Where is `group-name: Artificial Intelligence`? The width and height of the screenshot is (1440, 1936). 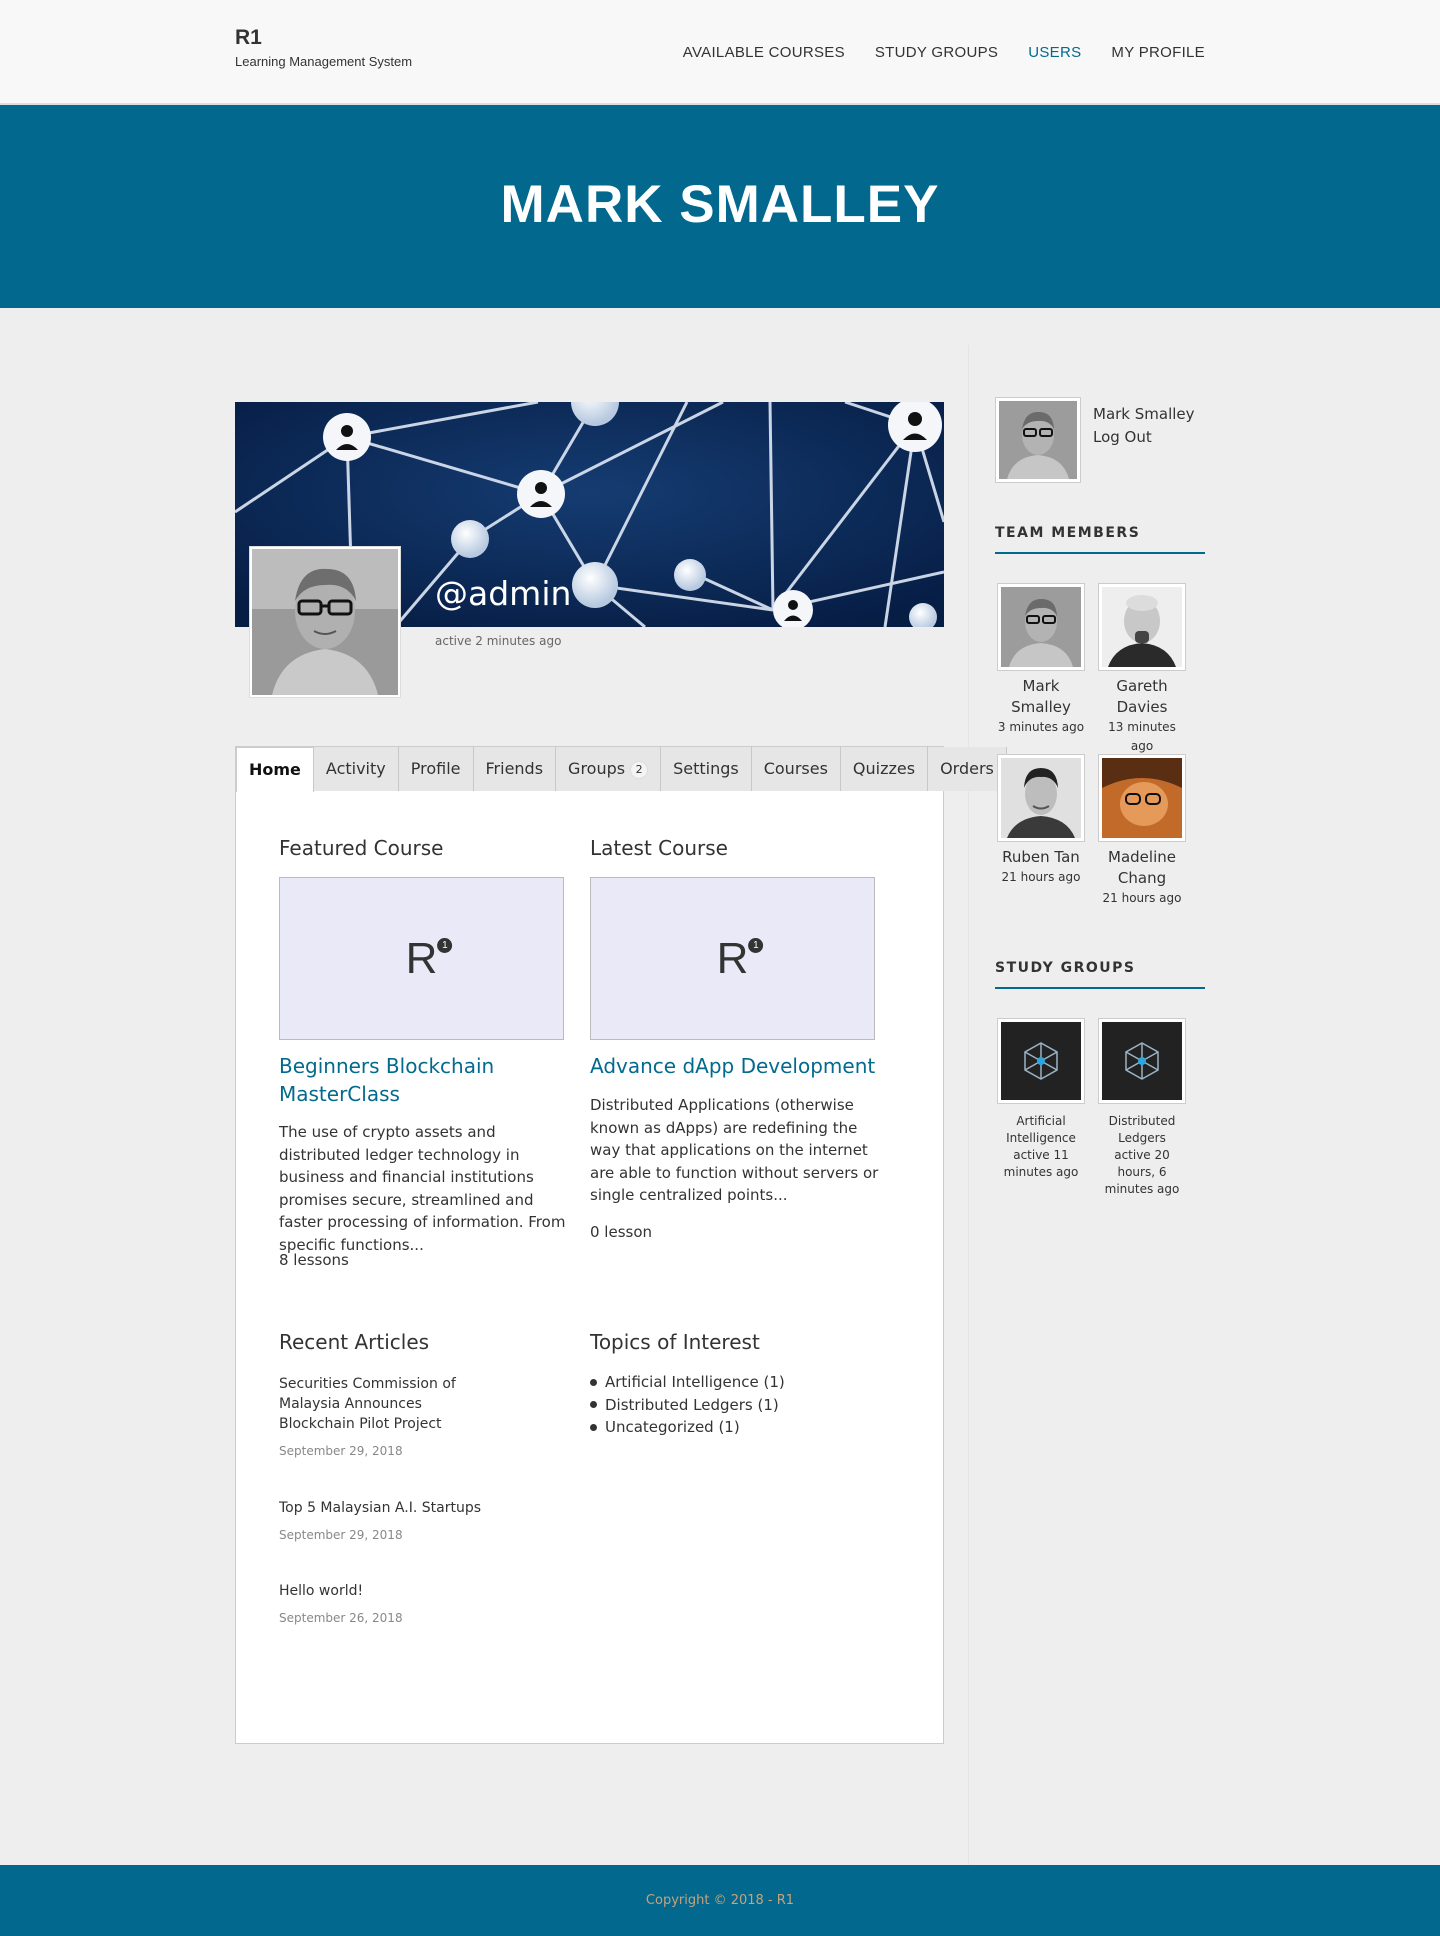 group-name: Artificial Intelligence is located at coordinates (1041, 1130).